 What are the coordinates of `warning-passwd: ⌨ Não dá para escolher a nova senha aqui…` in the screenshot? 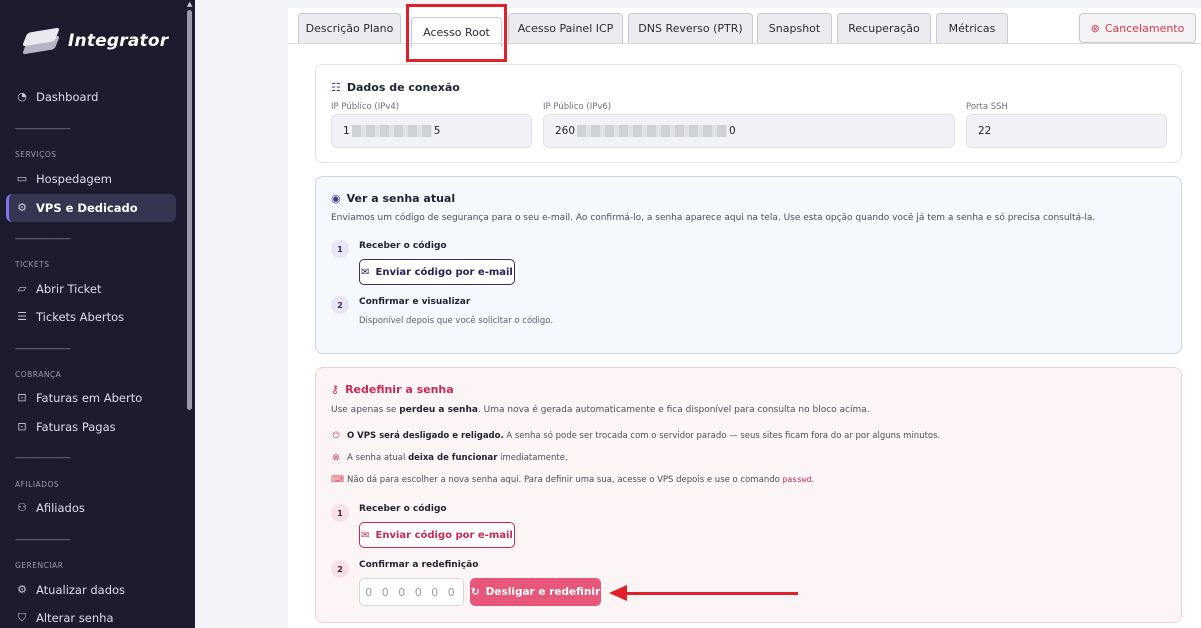 It's located at (572, 480).